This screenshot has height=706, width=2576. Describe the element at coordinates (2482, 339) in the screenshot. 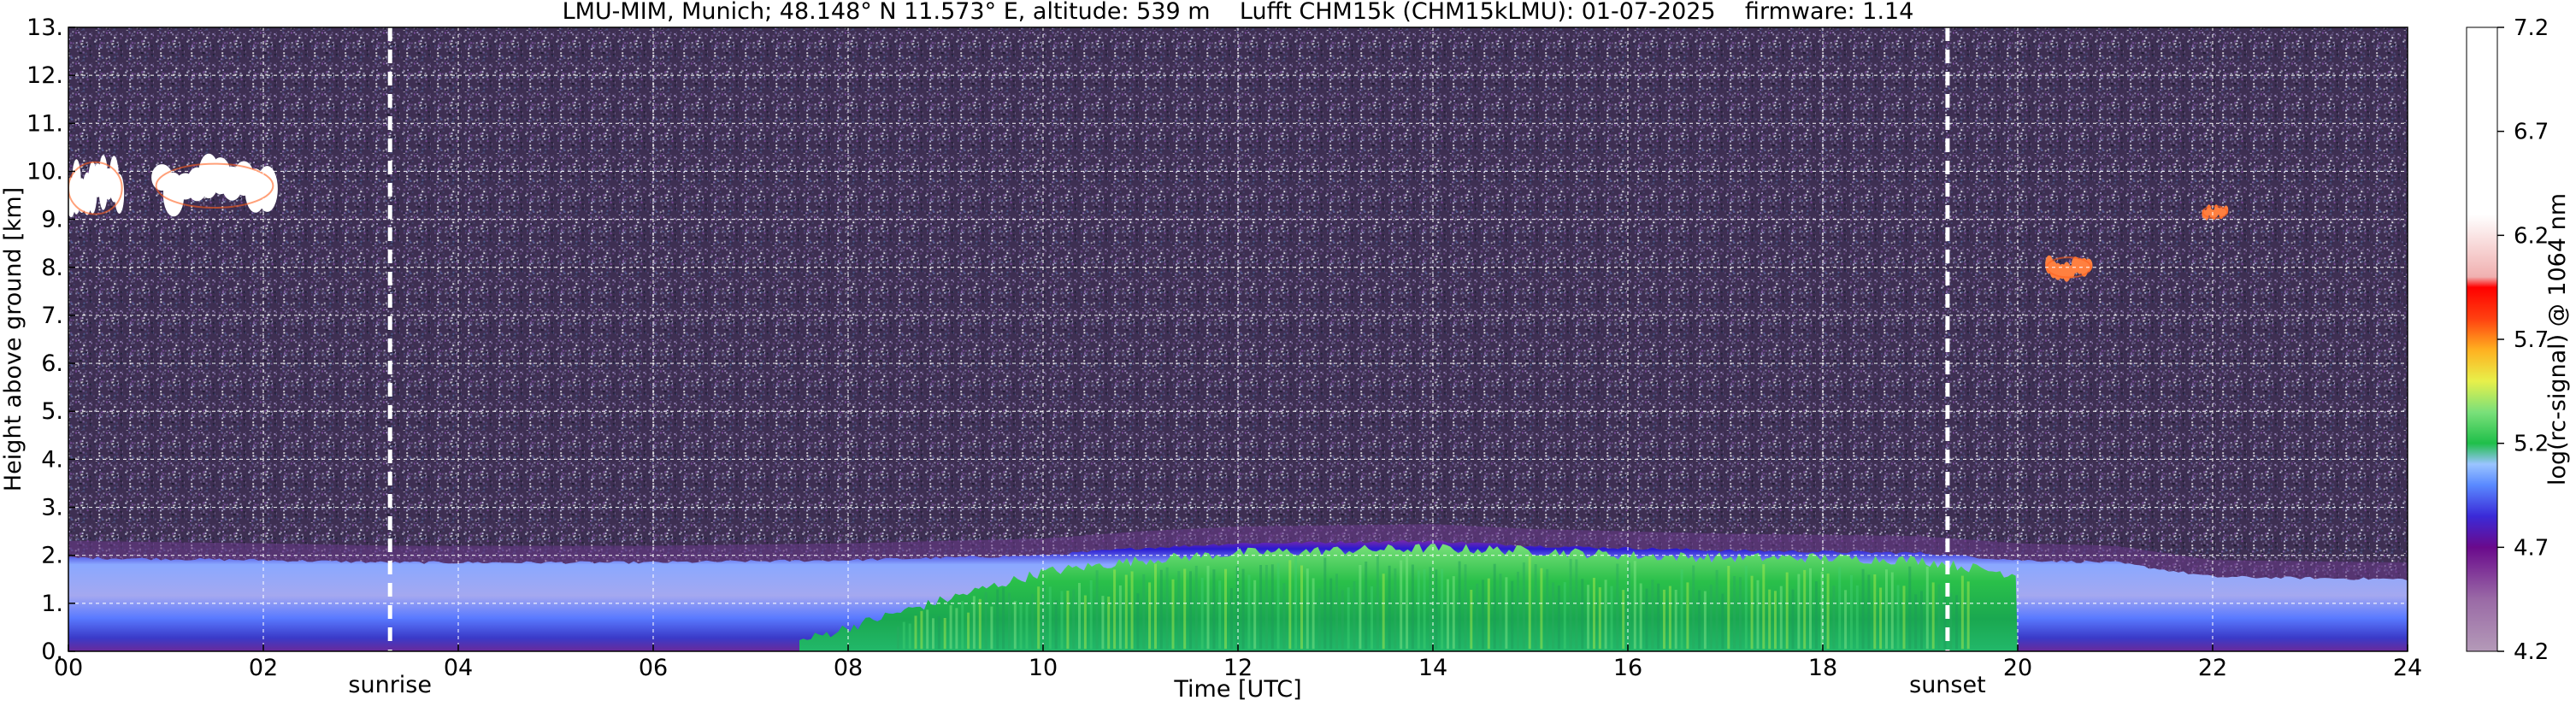

I see `colorbar-gradient-bar` at that location.